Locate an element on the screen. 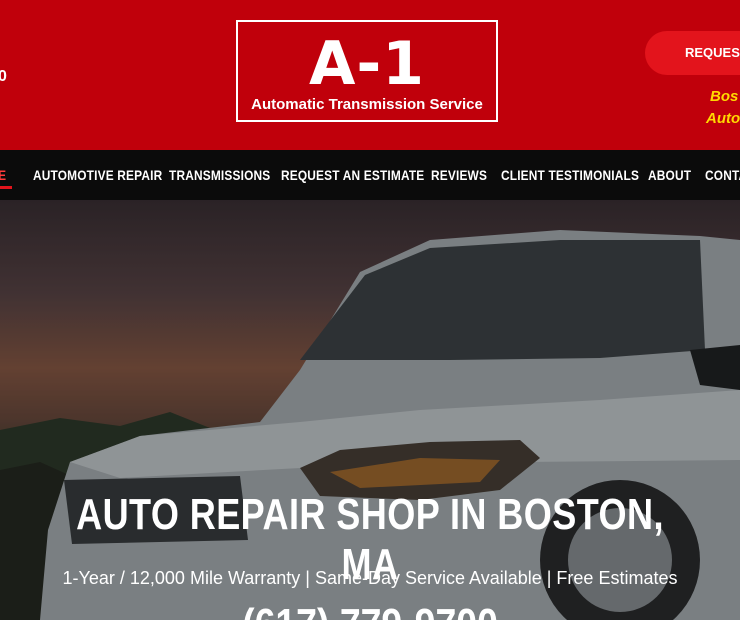 This screenshot has width=740, height=620. nav-item-reviews: REVIEWS is located at coordinates (459, 175).